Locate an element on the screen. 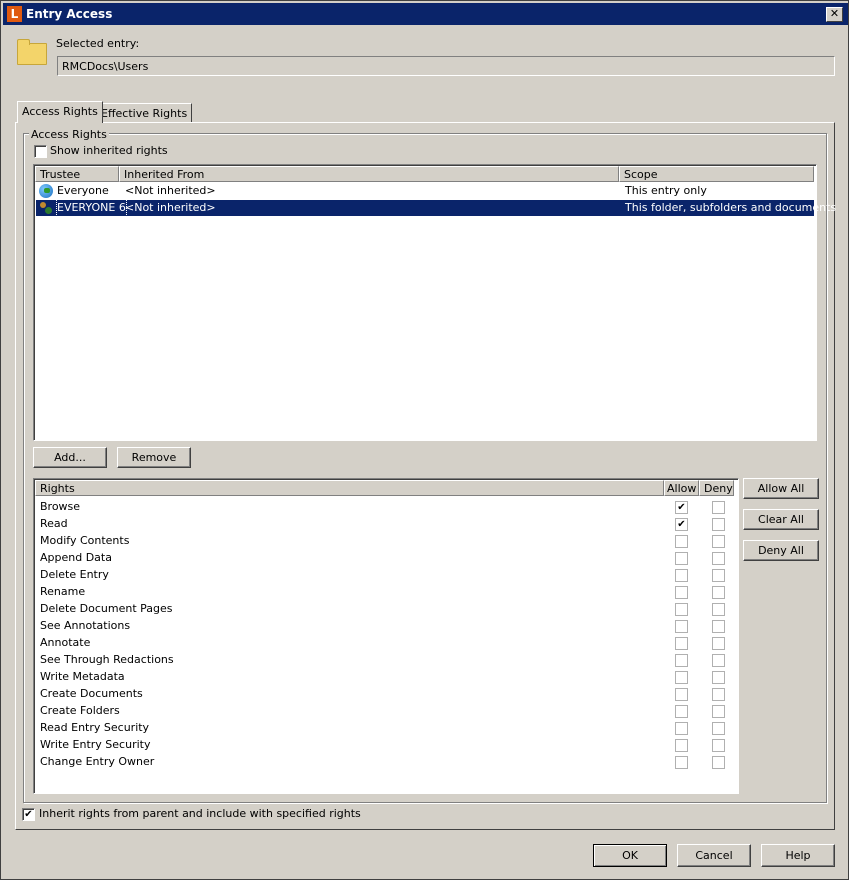  remove-button: Remove is located at coordinates (154, 457).